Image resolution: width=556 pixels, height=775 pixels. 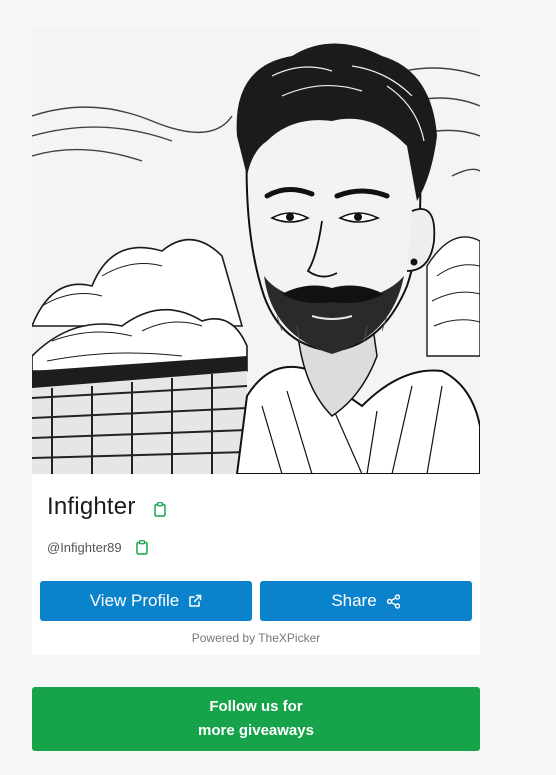 I want to click on profile-name: Infighter, so click(x=91, y=506).